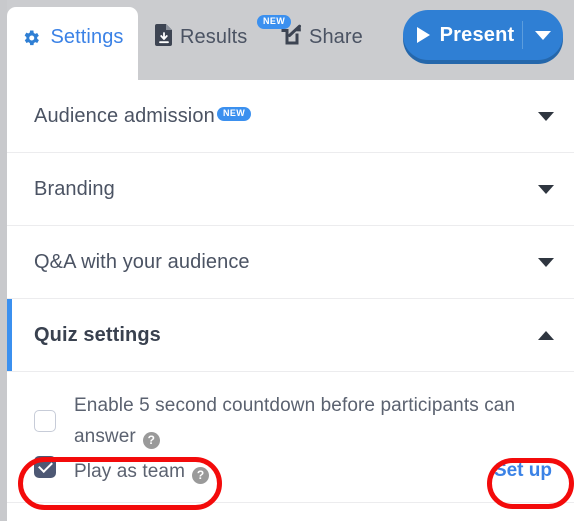 This screenshot has width=574, height=521. I want to click on audience-admission-new-badge: NEW, so click(234, 114).